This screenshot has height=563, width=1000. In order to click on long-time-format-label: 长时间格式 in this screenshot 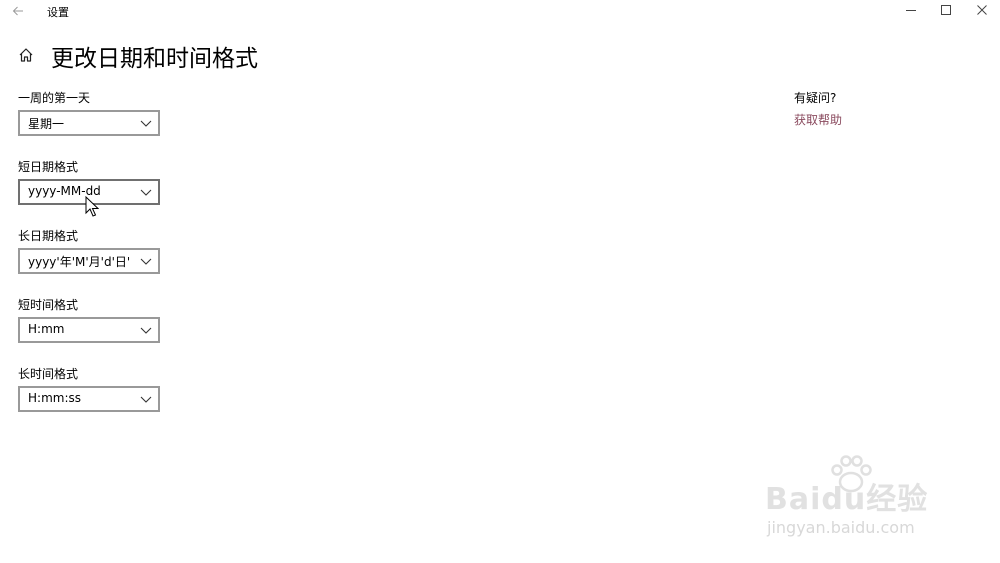, I will do `click(48, 374)`.